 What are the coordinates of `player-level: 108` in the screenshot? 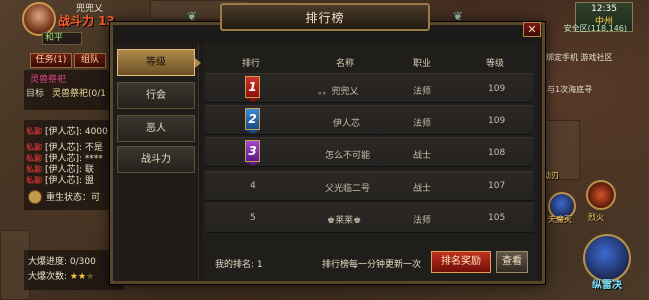 It's located at (497, 153).